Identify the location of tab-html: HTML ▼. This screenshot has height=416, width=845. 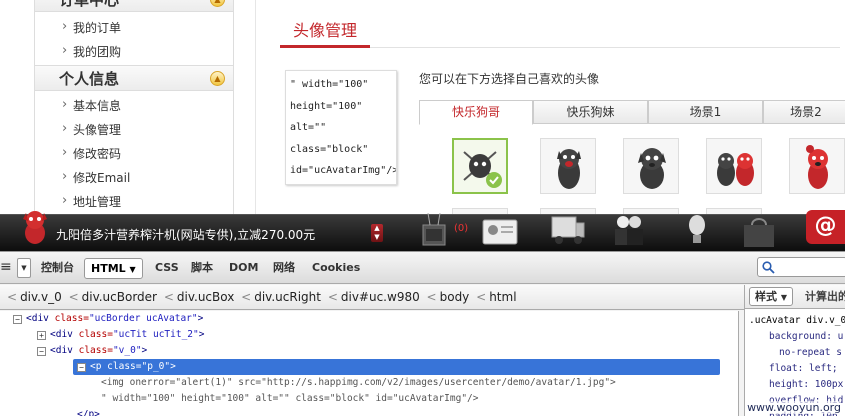
(113, 268).